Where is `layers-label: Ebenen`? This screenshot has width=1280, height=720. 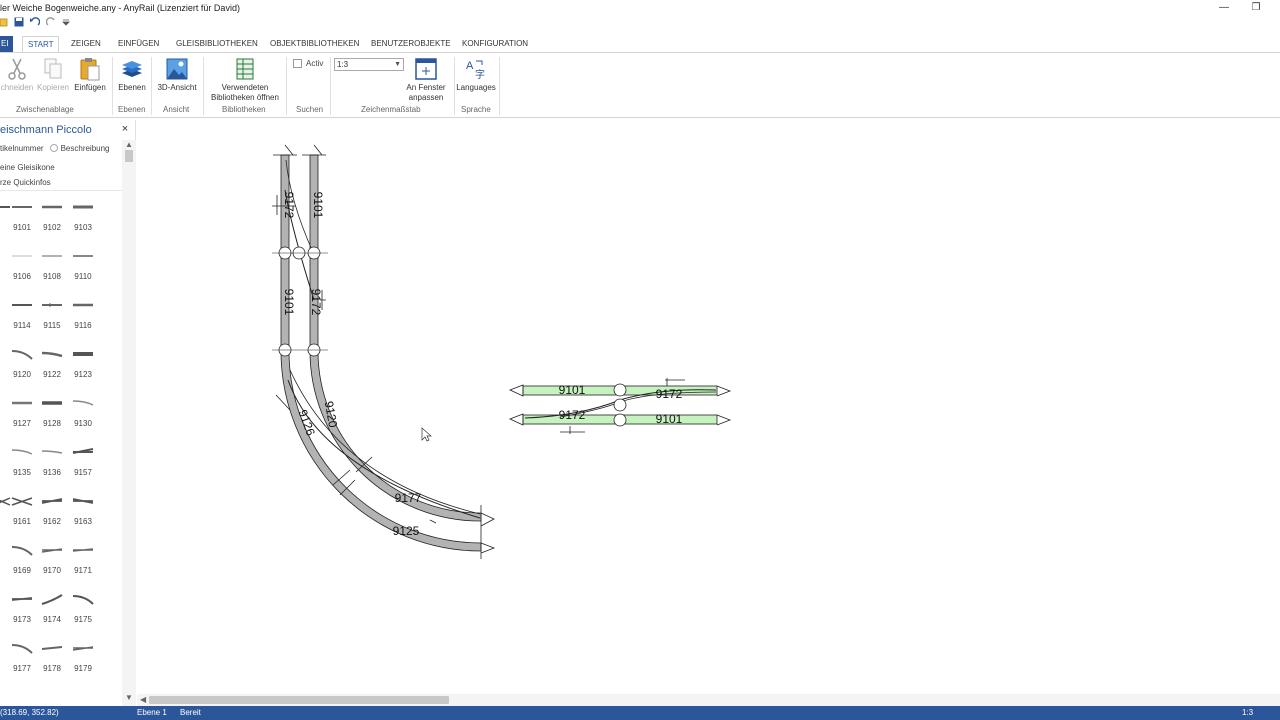 layers-label: Ebenen is located at coordinates (132, 87).